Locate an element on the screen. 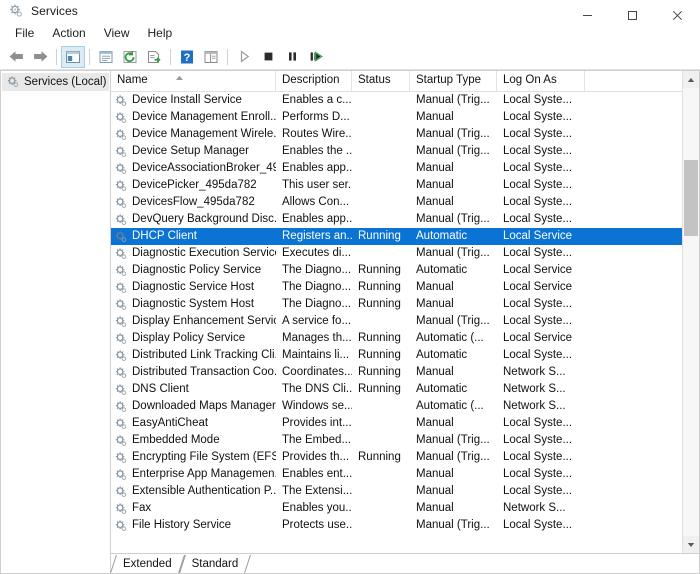  vertical-scrollbar is located at coordinates (690, 312).